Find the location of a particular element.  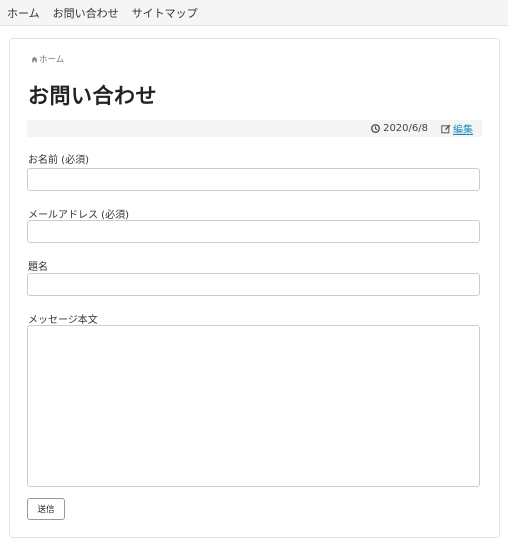

breadcrumb: ホーム is located at coordinates (47, 59).